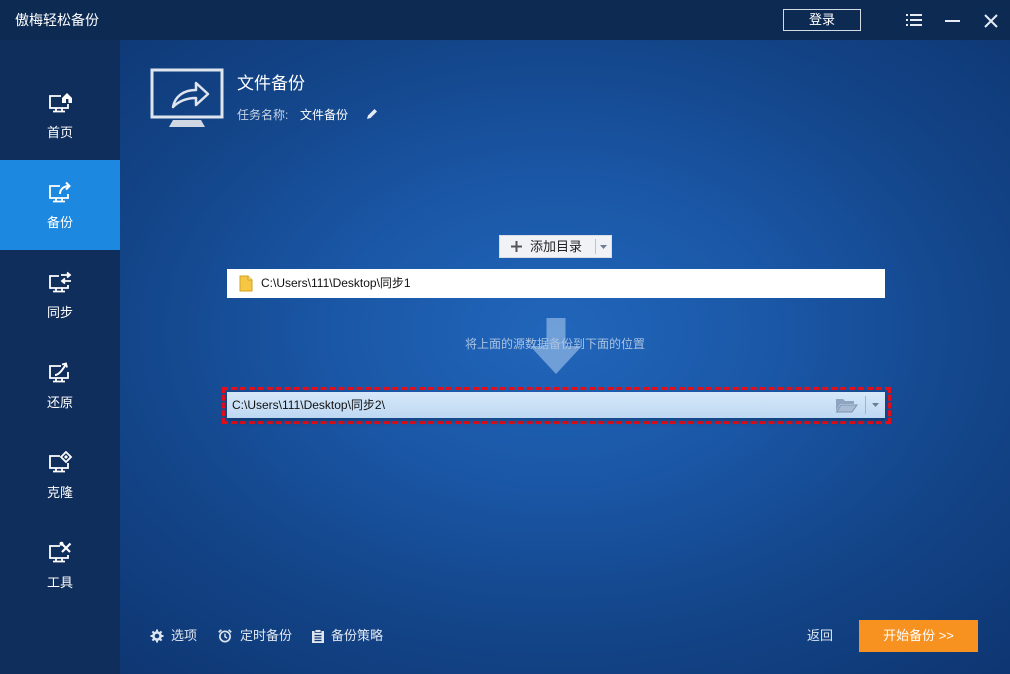 The height and width of the screenshot is (674, 1010). What do you see at coordinates (336, 283) in the screenshot?
I see `source-path: C:\Users\111\Desktop\同步1` at bounding box center [336, 283].